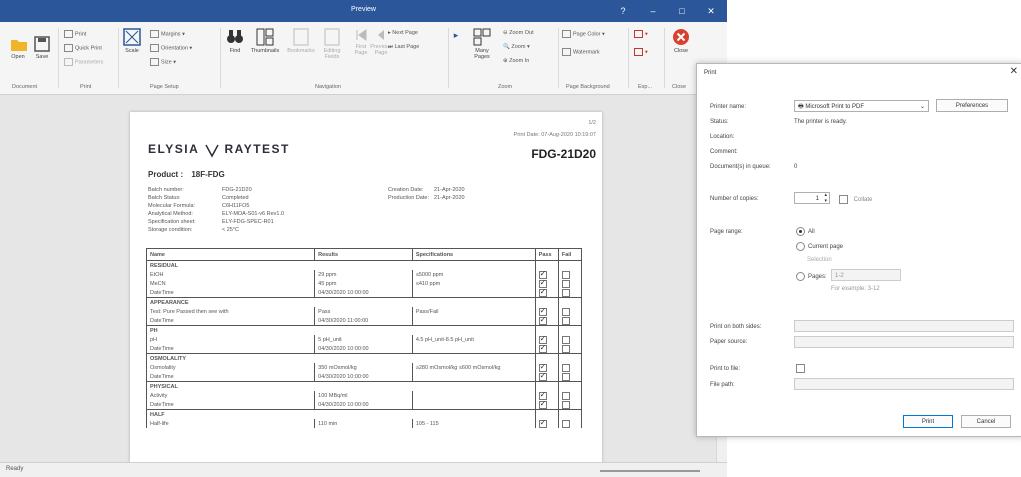 Image resolution: width=1021 pixels, height=477 pixels. I want to click on save-button: Save, so click(42, 48).